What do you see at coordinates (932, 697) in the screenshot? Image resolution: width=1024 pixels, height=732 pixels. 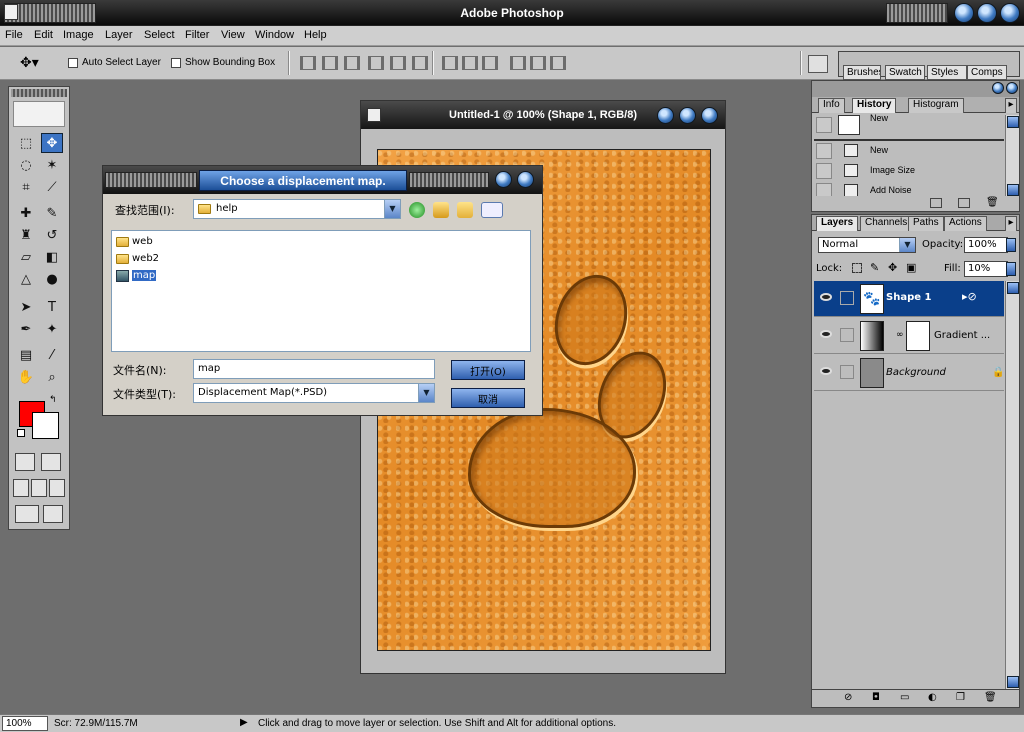 I see `adjustment-layer-icon: ◐` at bounding box center [932, 697].